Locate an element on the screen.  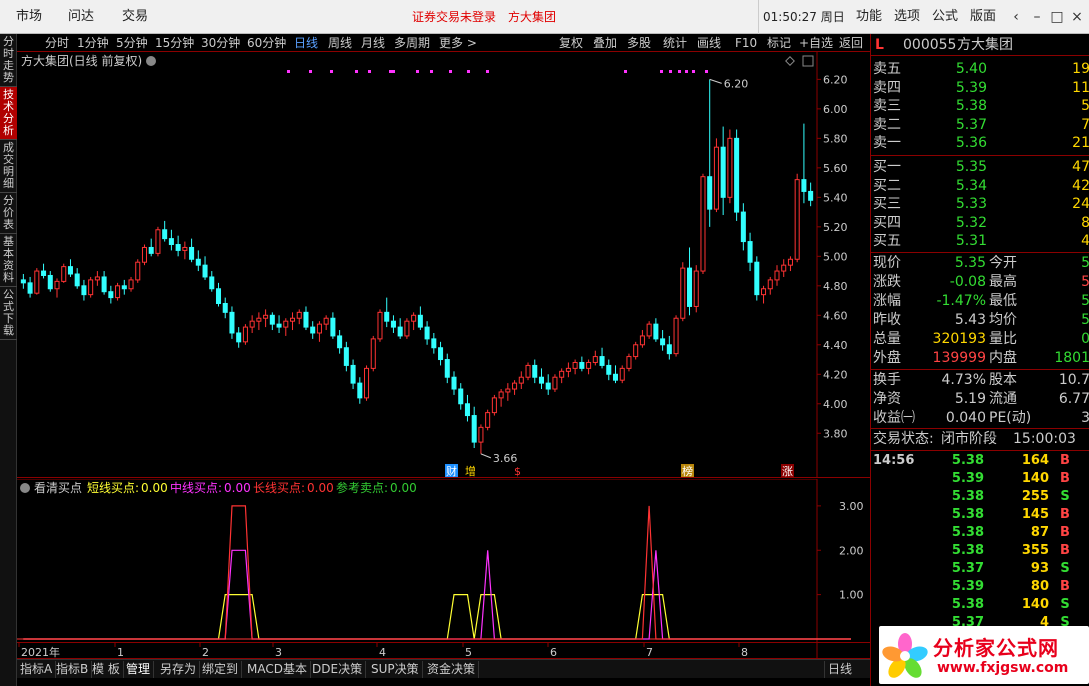
bottom-tab: 指标B is located at coordinates (73, 669).